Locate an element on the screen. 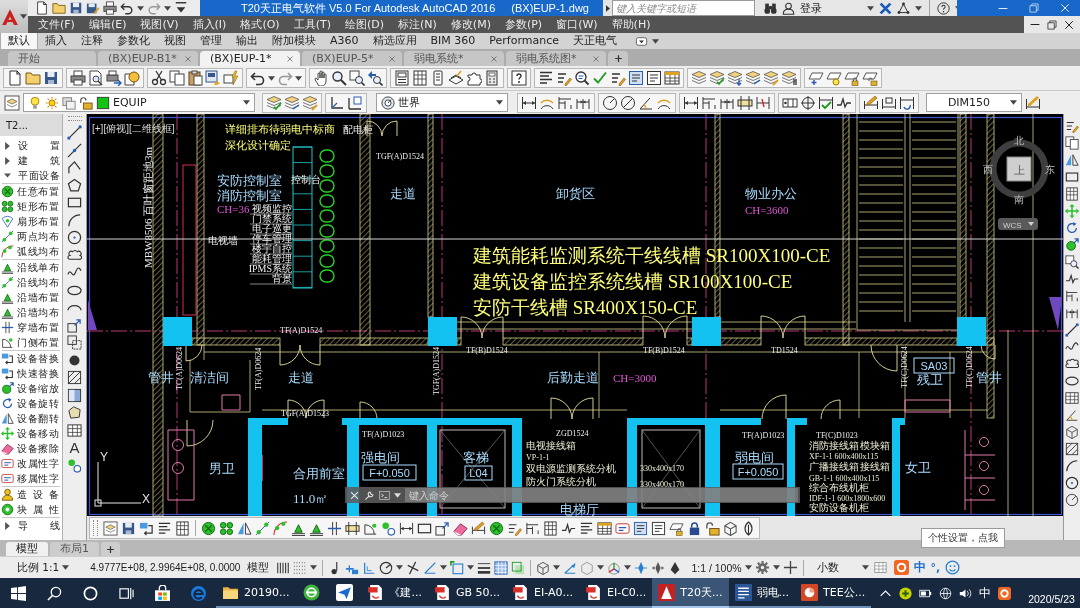 This screenshot has height=608, width=1080. application-menu-button is located at coordinates (14, 16).